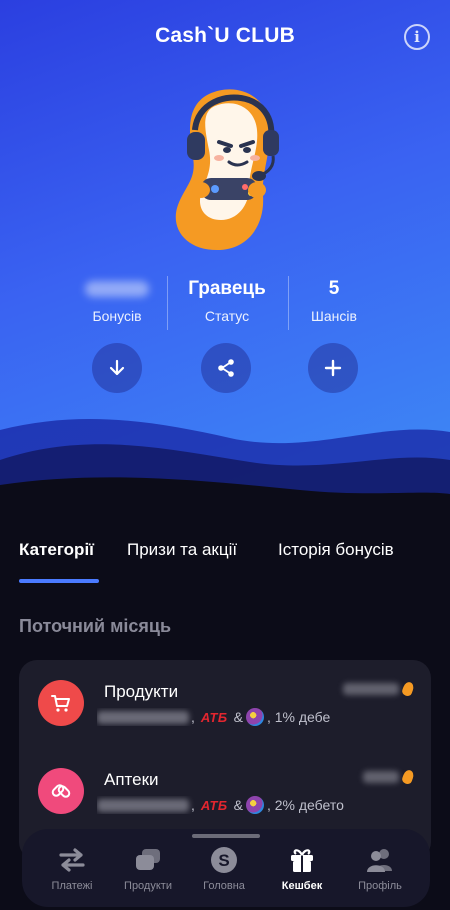  Describe the element at coordinates (225, 703) in the screenshot. I see `category-item: Продукти , АТБ &, 1% дебе` at that location.